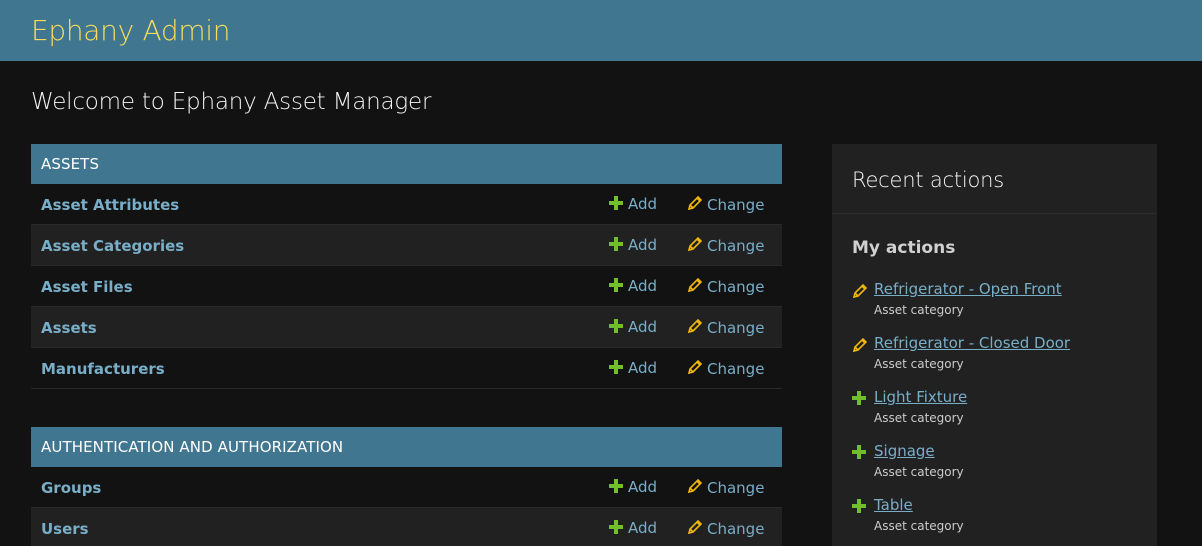 The height and width of the screenshot is (546, 1202). What do you see at coordinates (904, 248) in the screenshot?
I see `my-actions-heading: My actions` at bounding box center [904, 248].